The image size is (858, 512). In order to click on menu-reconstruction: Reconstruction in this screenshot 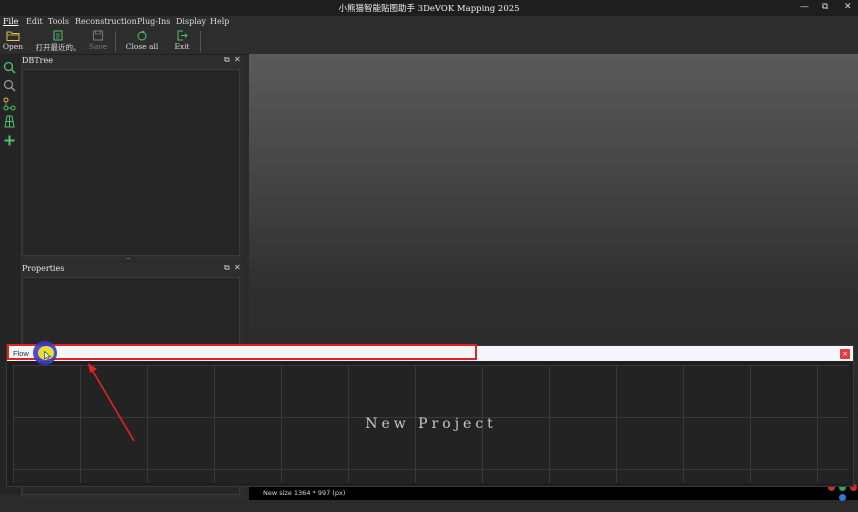, I will do `click(106, 21)`.